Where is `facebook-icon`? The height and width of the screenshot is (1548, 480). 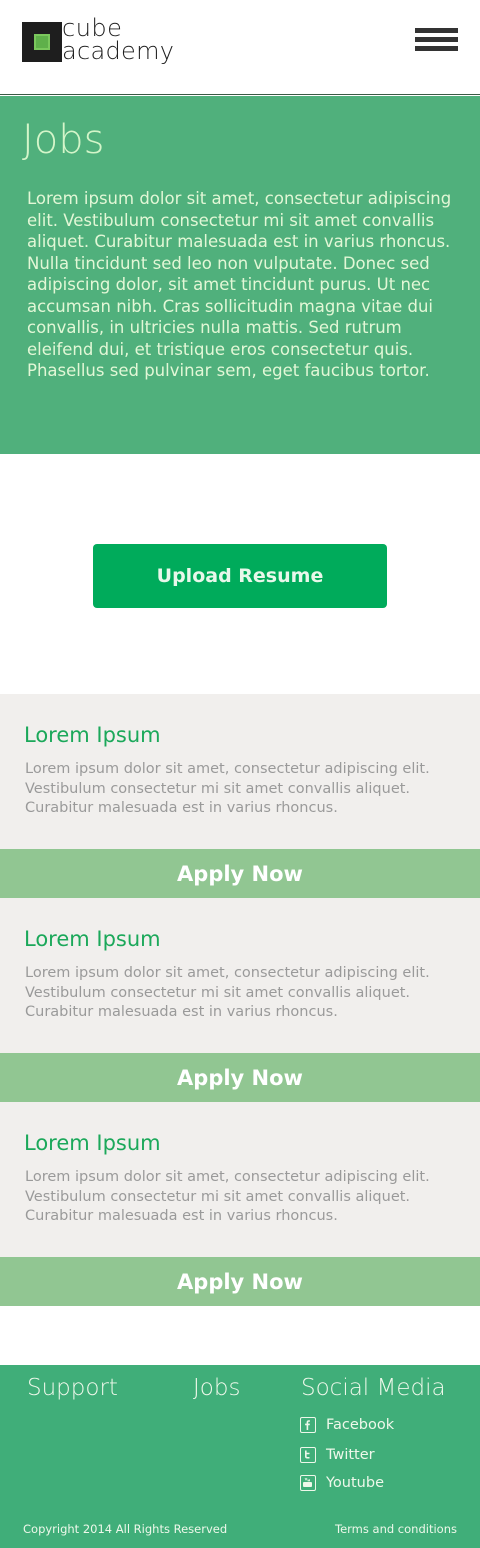 facebook-icon is located at coordinates (308, 1425).